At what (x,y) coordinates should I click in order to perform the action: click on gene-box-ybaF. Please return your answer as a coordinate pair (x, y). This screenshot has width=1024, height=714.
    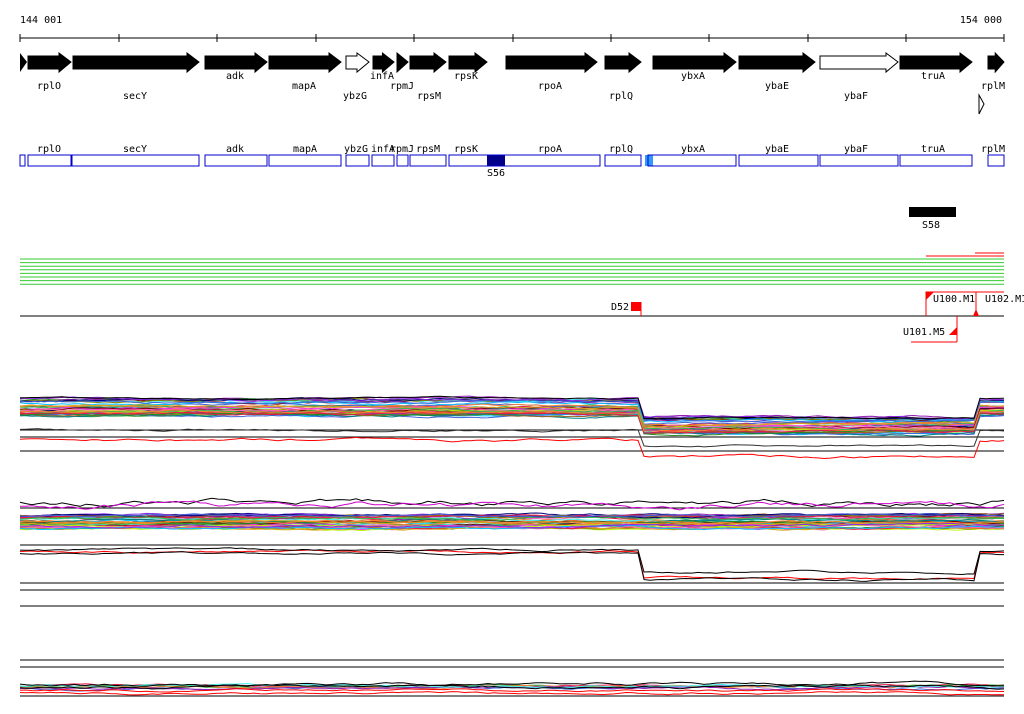
    Looking at the image, I should click on (859, 160).